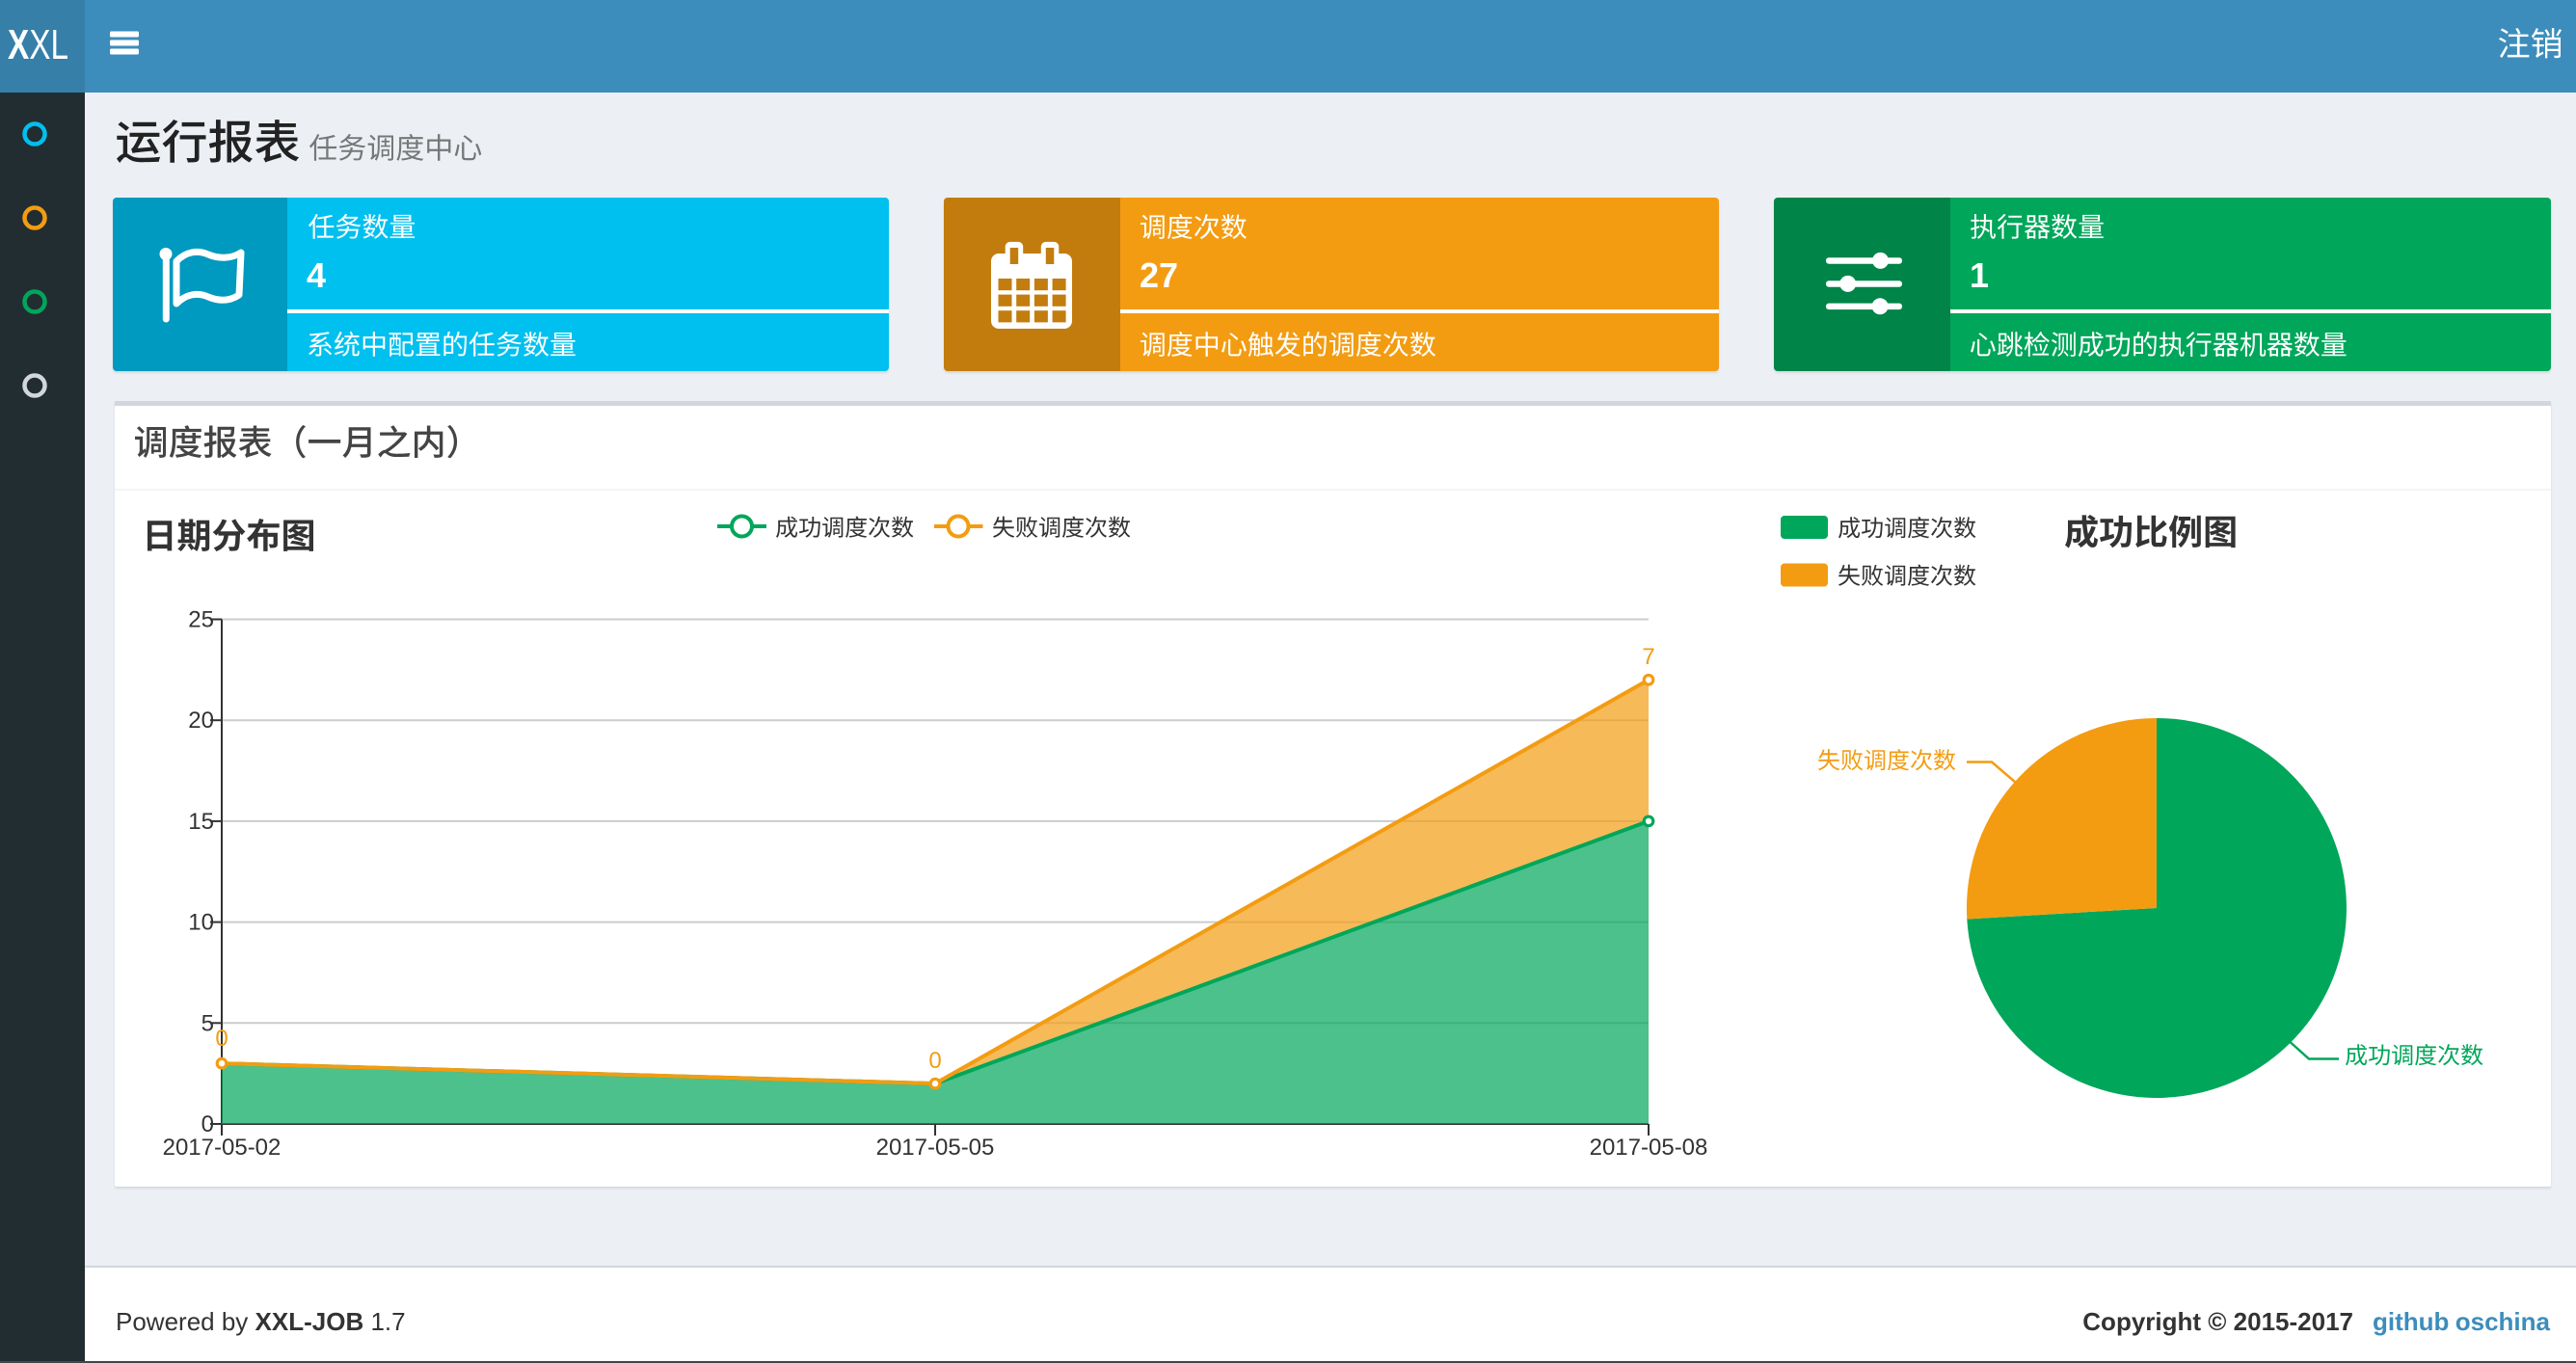  I want to click on svg-text: 1, so click(1979, 275).